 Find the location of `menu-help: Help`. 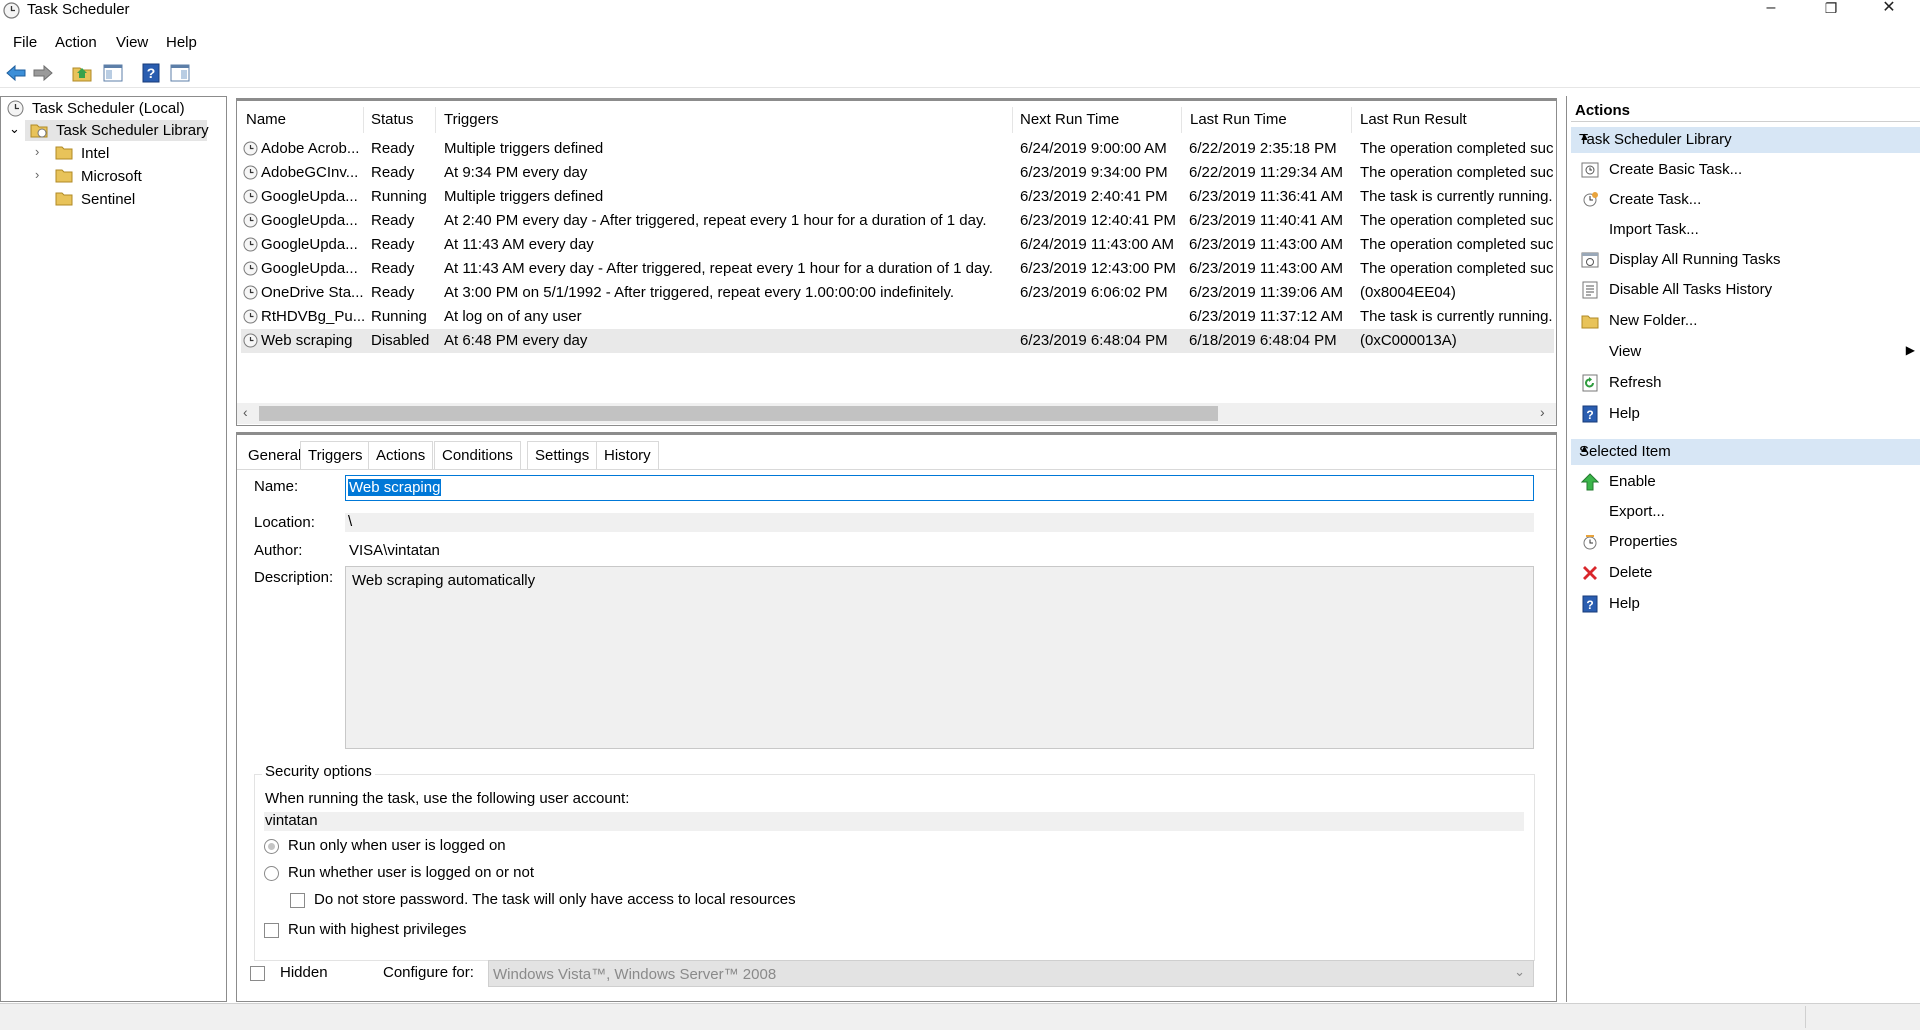

menu-help: Help is located at coordinates (181, 42).